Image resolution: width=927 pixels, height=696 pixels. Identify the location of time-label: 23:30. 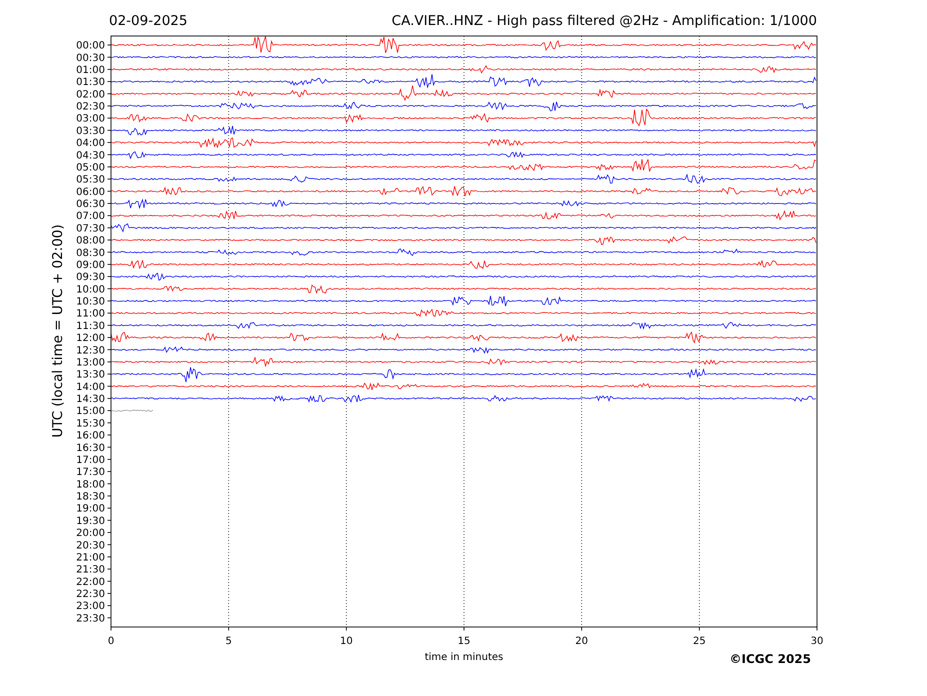
(90, 618).